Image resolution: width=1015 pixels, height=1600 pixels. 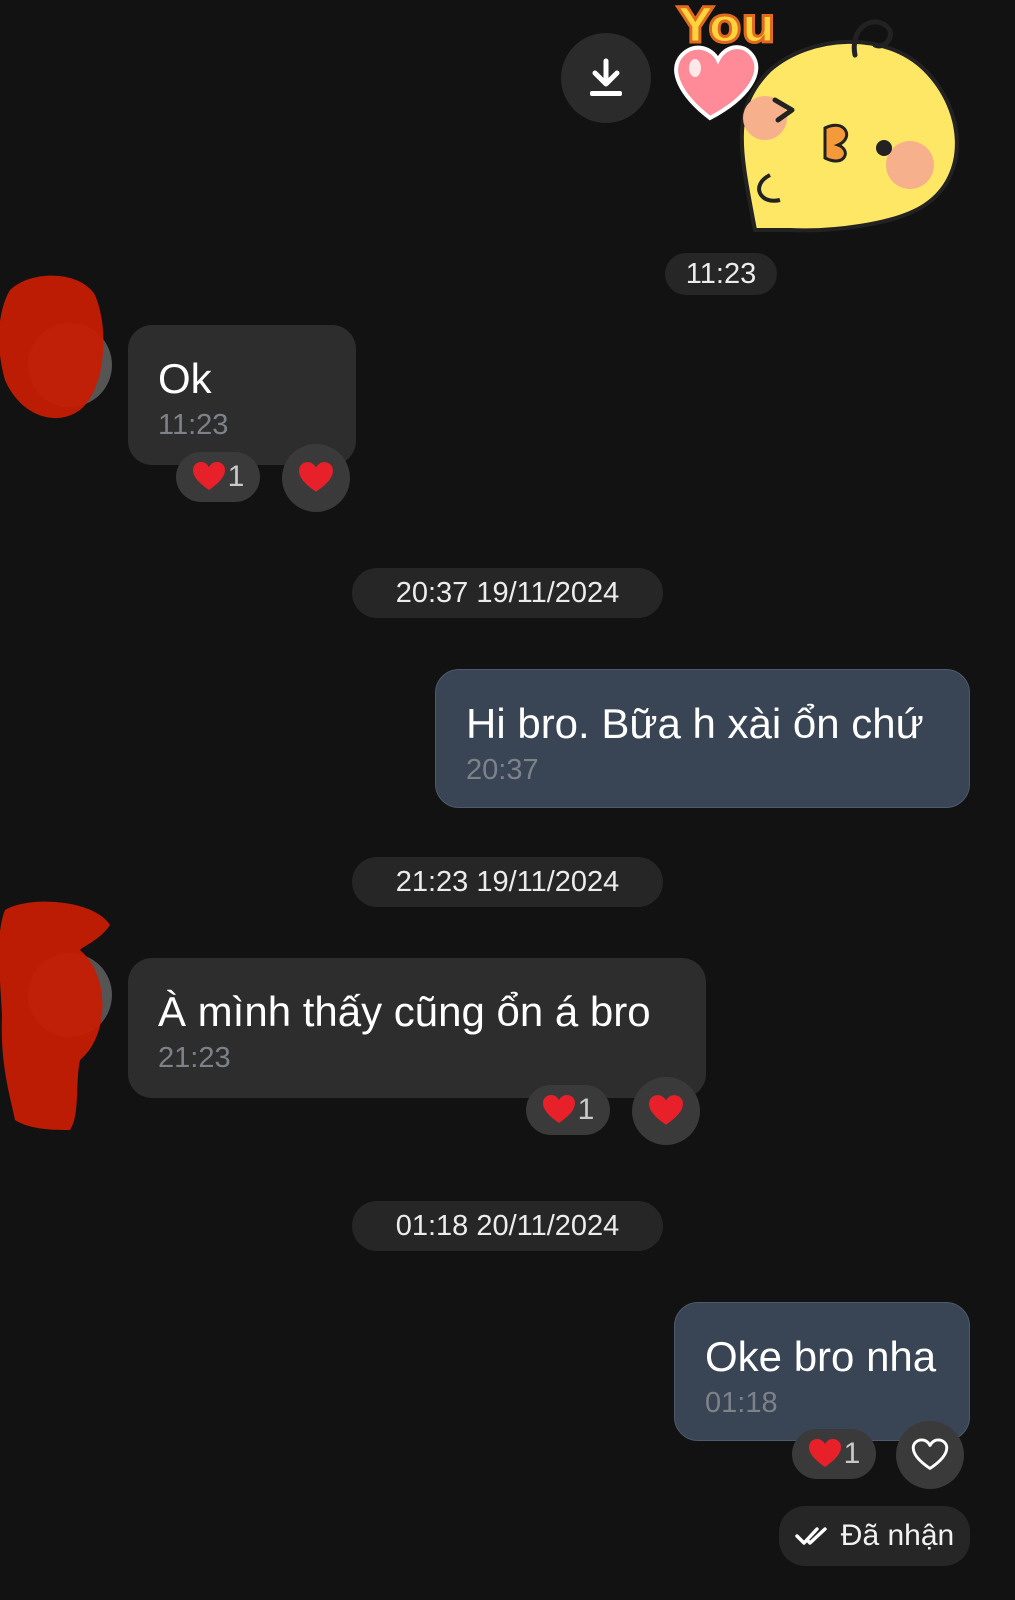 I want to click on delivery-status: Đã nhận, so click(x=874, y=1536).